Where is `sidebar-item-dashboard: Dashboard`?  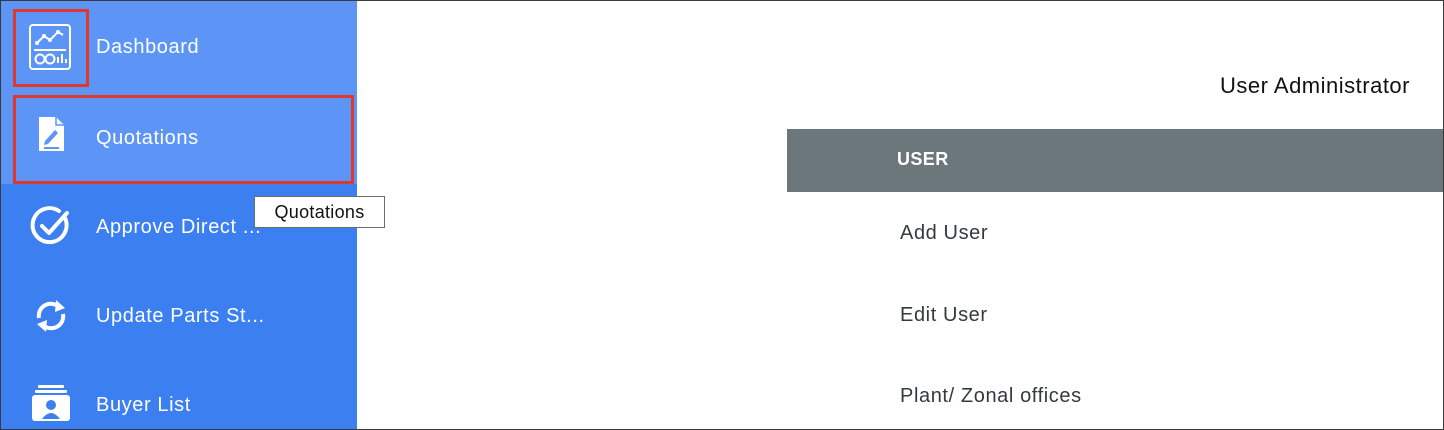
sidebar-item-dashboard: Dashboard is located at coordinates (179, 47).